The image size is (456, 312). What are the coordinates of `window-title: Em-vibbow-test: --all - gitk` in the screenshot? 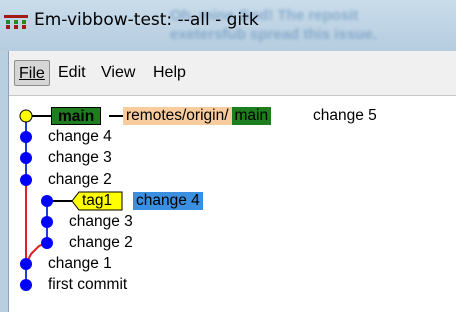 It's located at (146, 20).